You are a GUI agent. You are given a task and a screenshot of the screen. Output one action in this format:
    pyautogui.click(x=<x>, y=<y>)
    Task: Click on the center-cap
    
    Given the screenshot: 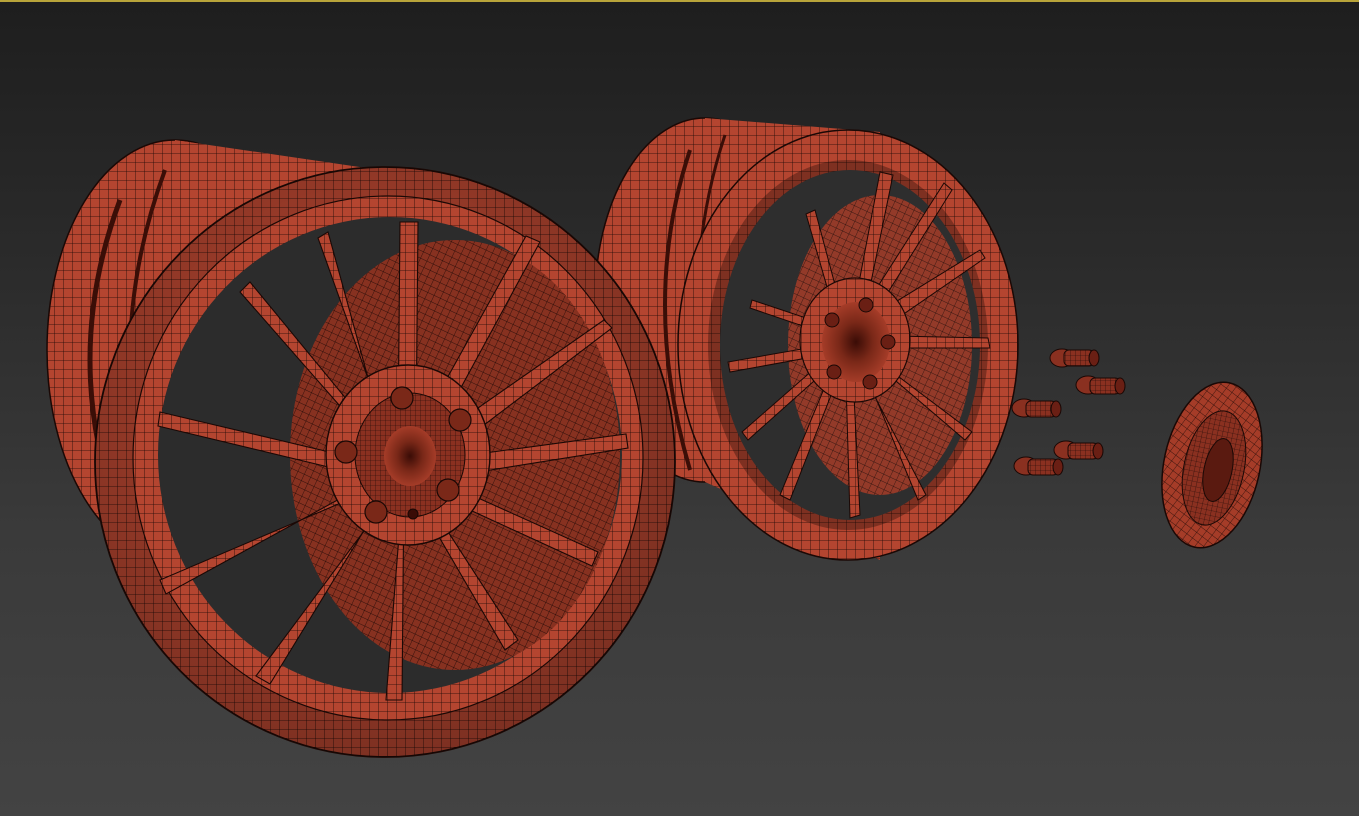 What is the action you would take?
    pyautogui.click(x=1212, y=465)
    